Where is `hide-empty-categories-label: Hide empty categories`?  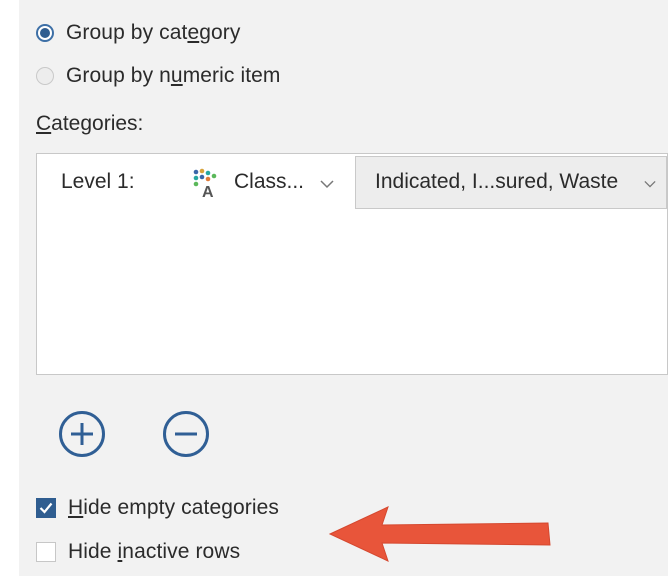
hide-empty-categories-label: Hide empty categories is located at coordinates (174, 507).